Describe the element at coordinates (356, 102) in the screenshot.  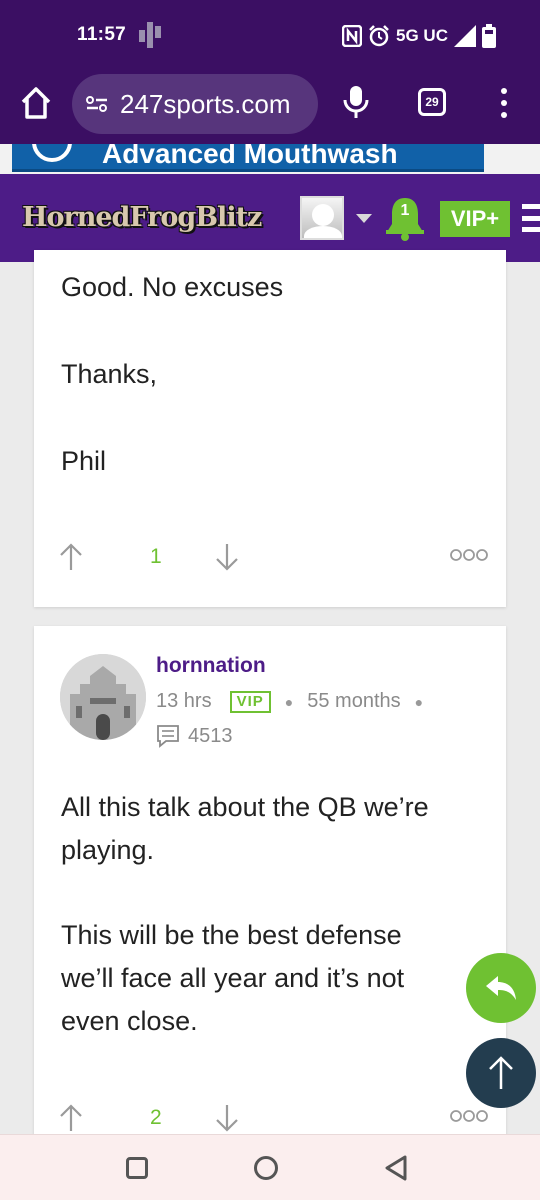
I see `microphone-icon` at that location.